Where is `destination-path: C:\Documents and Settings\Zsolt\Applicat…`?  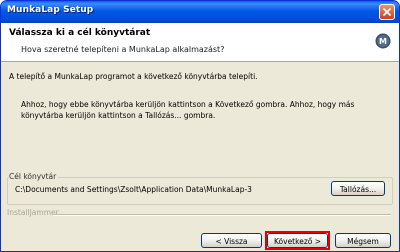
destination-path: C:\Documents and Settings\Zsolt\Applicat… is located at coordinates (133, 189).